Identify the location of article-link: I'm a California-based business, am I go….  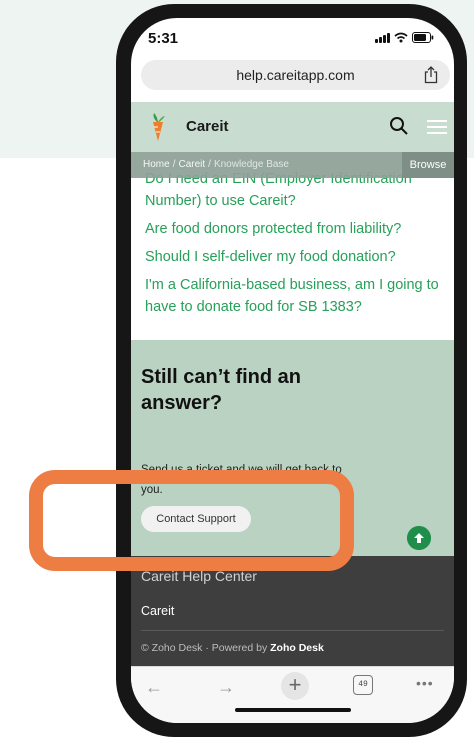
(295, 296).